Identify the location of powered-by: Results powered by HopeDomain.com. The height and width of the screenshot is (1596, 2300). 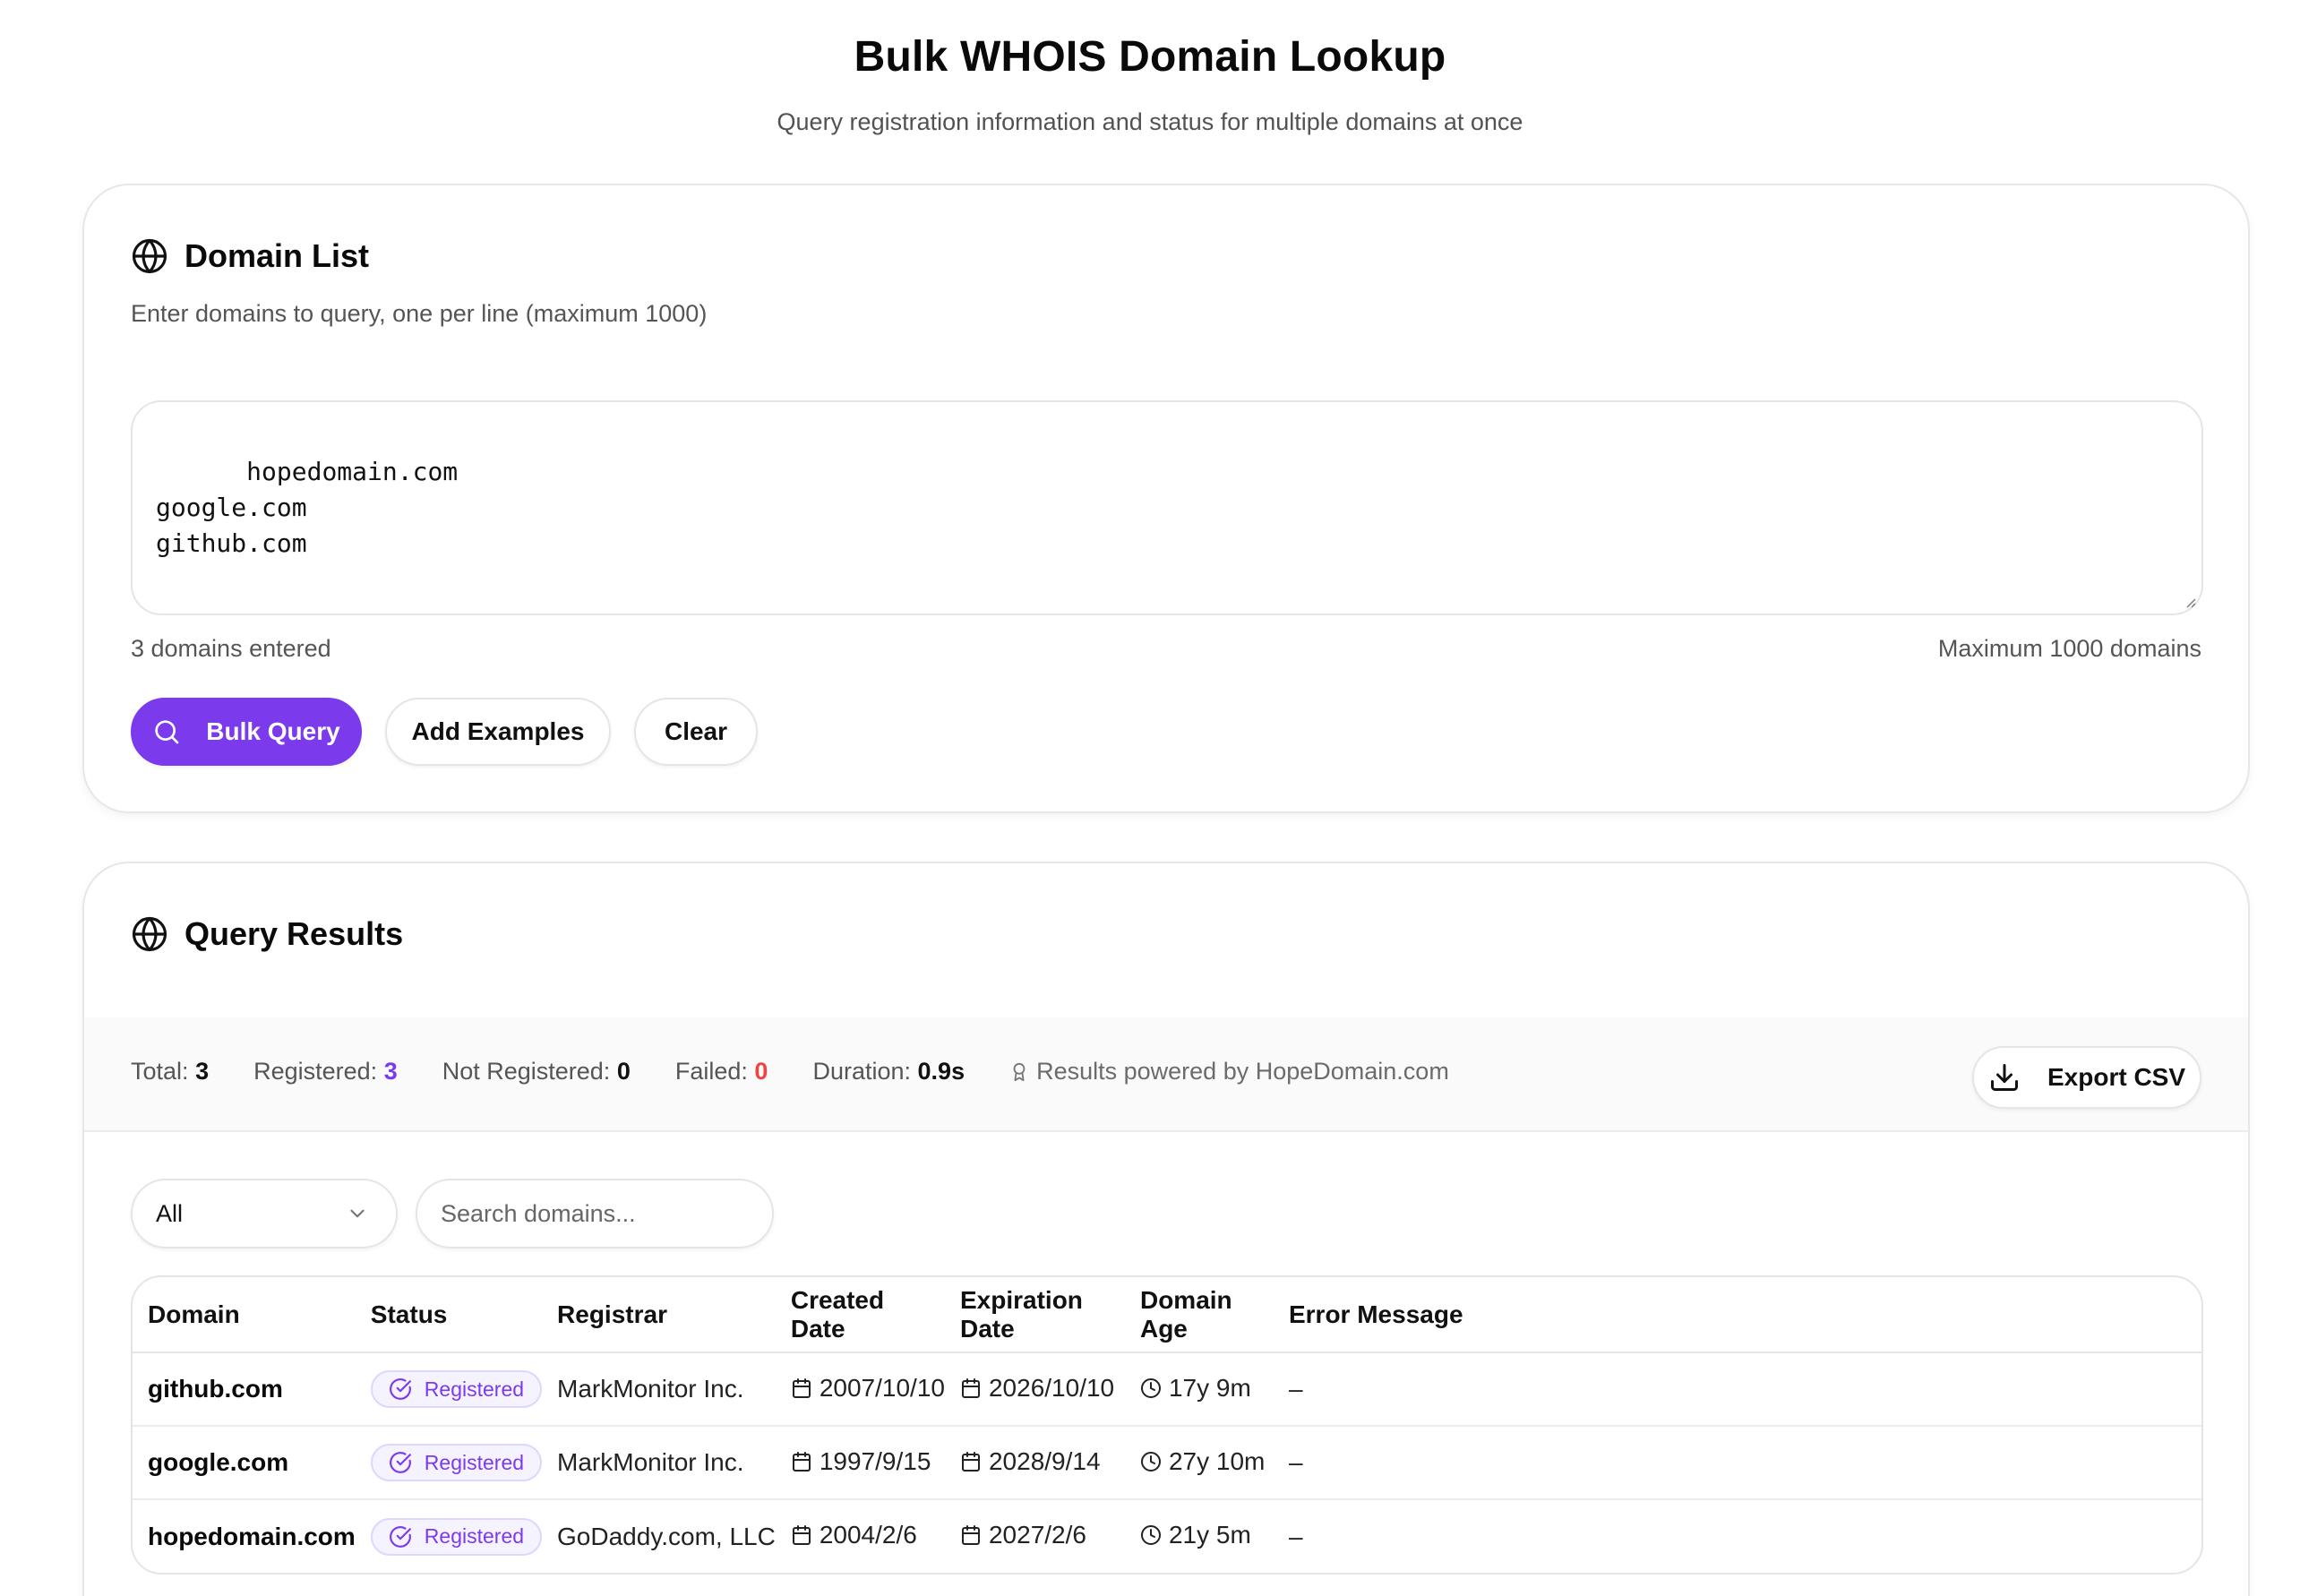
(1229, 1071).